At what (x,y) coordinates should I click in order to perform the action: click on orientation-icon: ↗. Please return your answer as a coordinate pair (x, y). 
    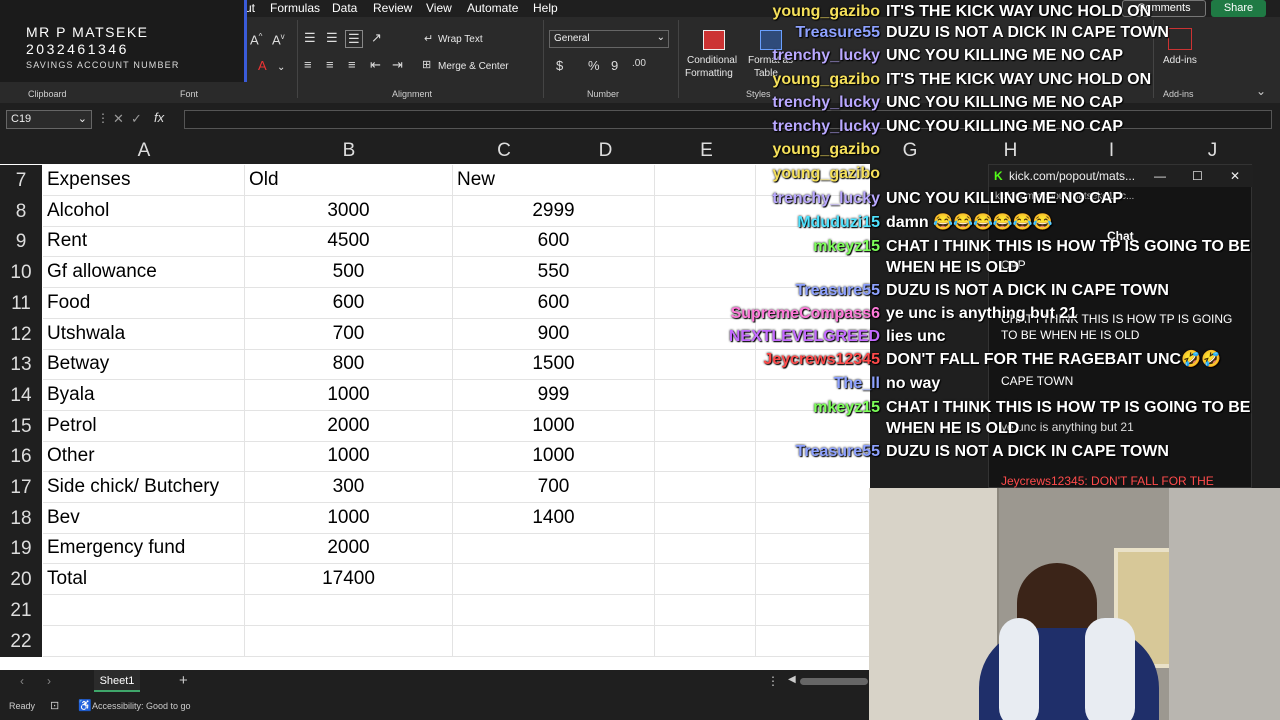
    Looking at the image, I should click on (376, 38).